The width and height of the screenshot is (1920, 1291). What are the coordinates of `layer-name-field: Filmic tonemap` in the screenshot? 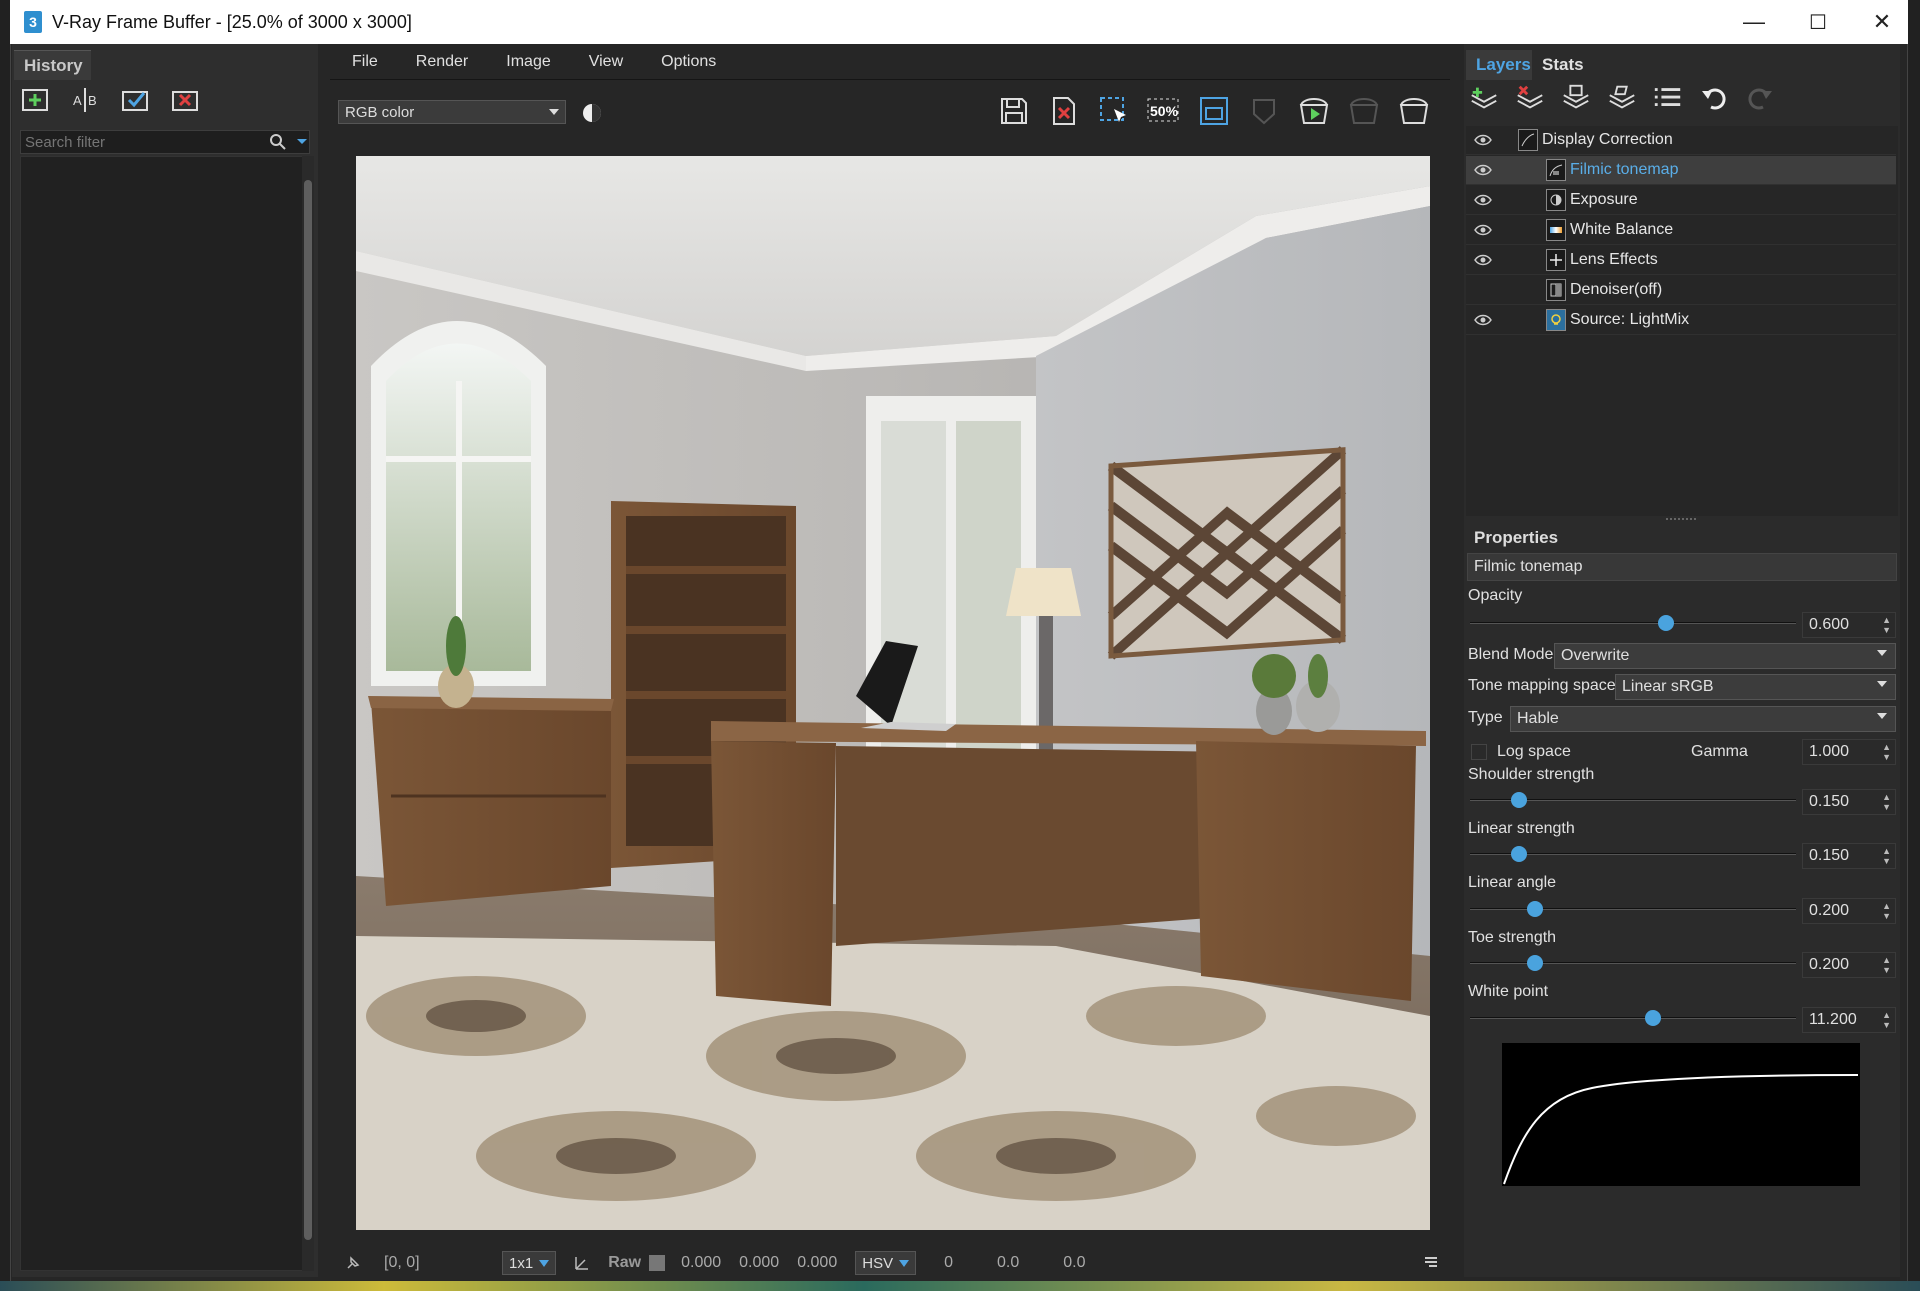 It's located at (1682, 567).